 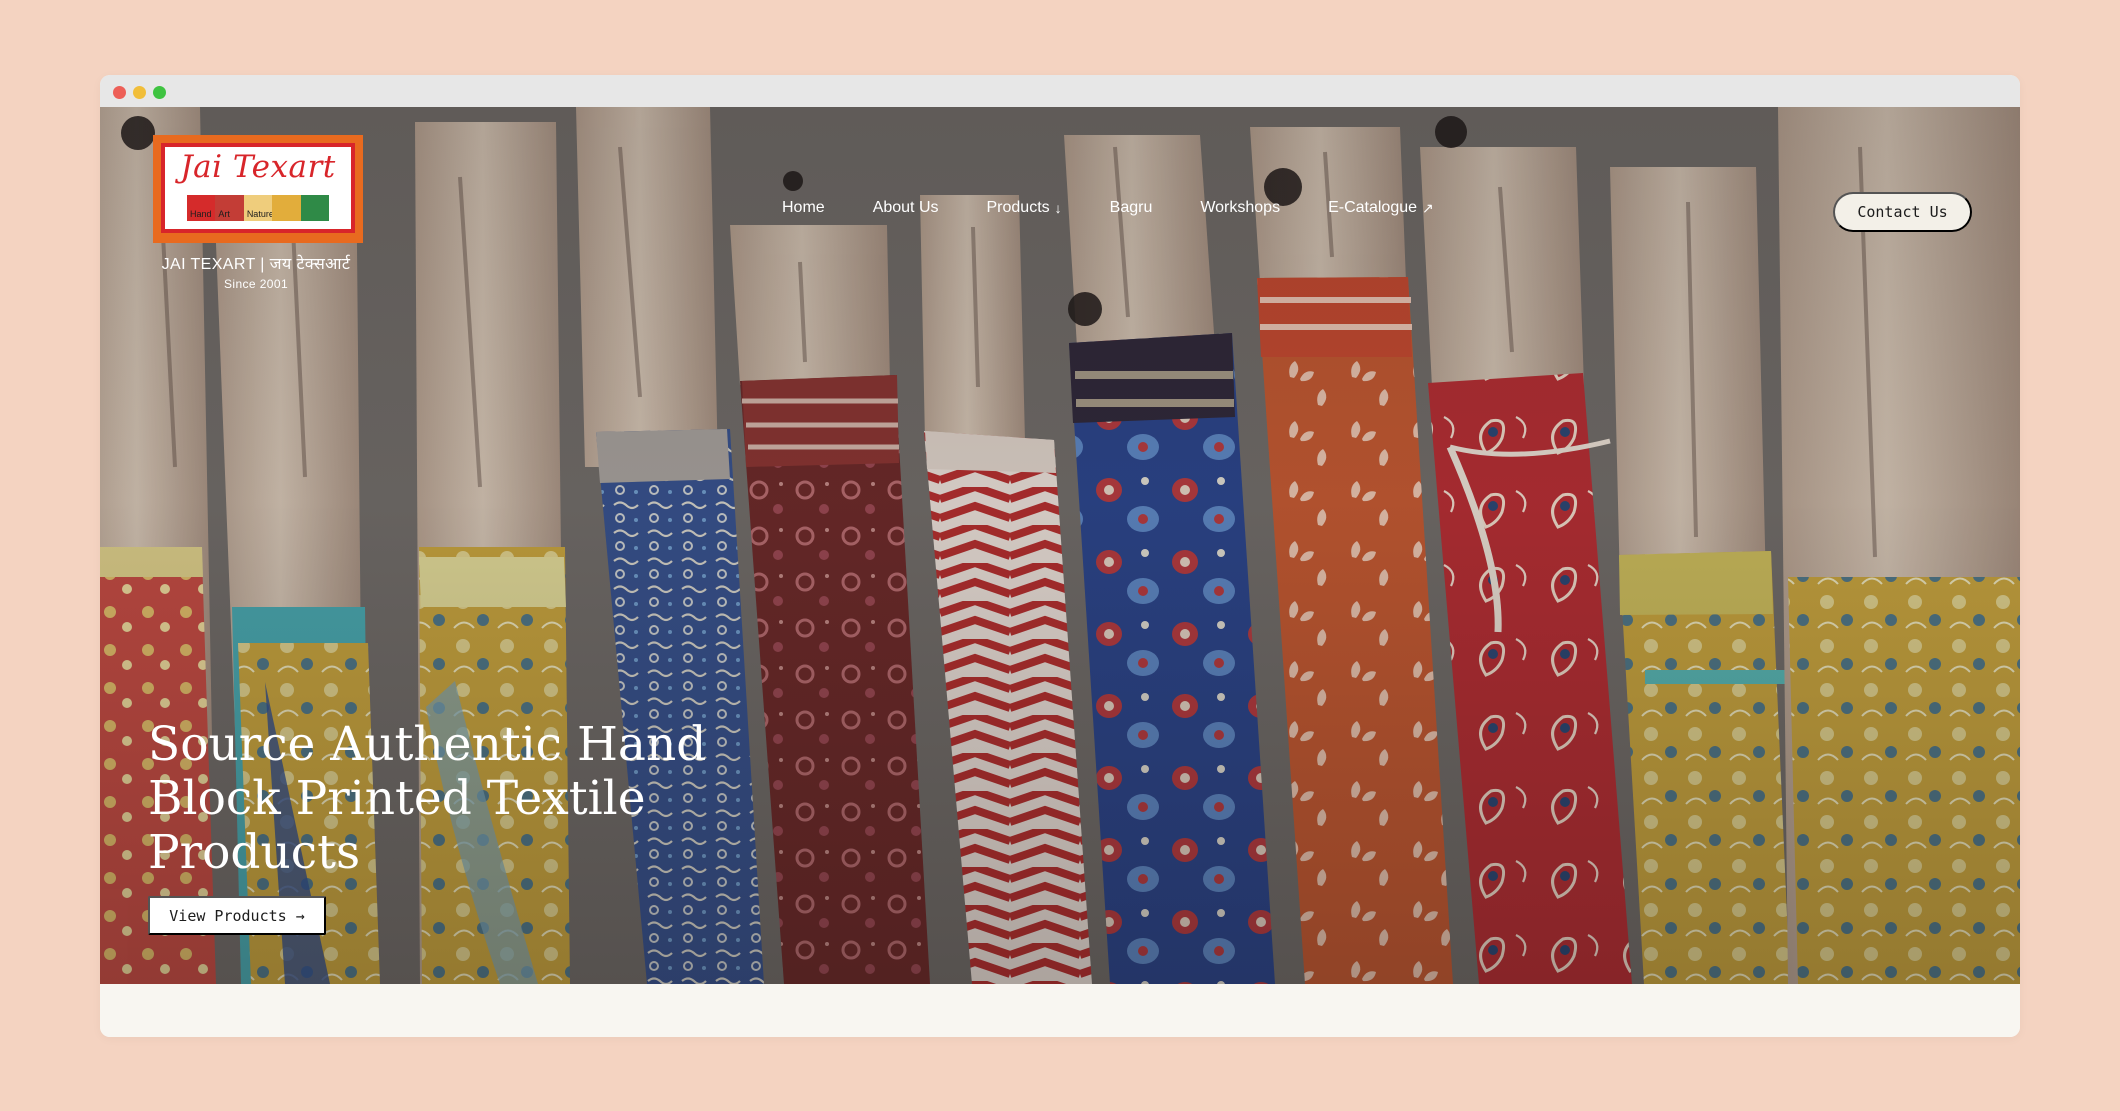 I want to click on maximize-window-dot, so click(x=159, y=92).